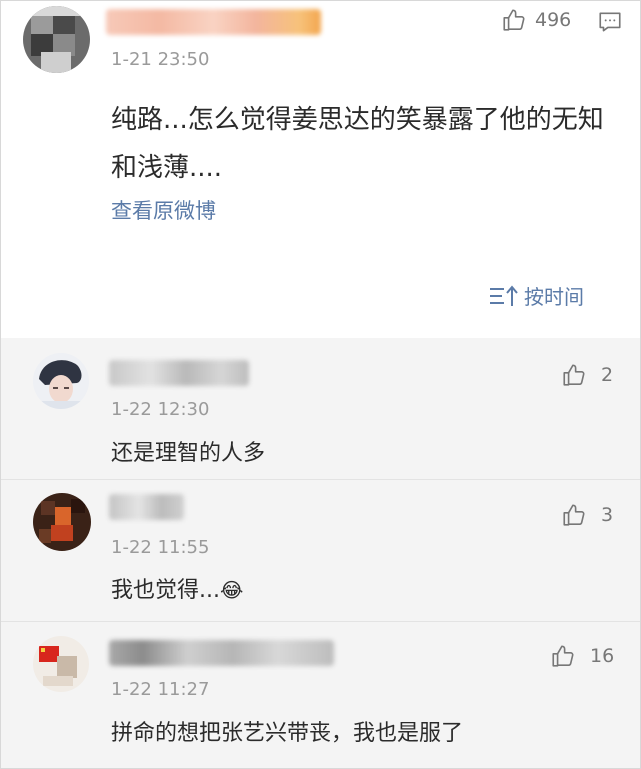 This screenshot has height=769, width=641. What do you see at coordinates (602, 656) in the screenshot?
I see `like-count: 16` at bounding box center [602, 656].